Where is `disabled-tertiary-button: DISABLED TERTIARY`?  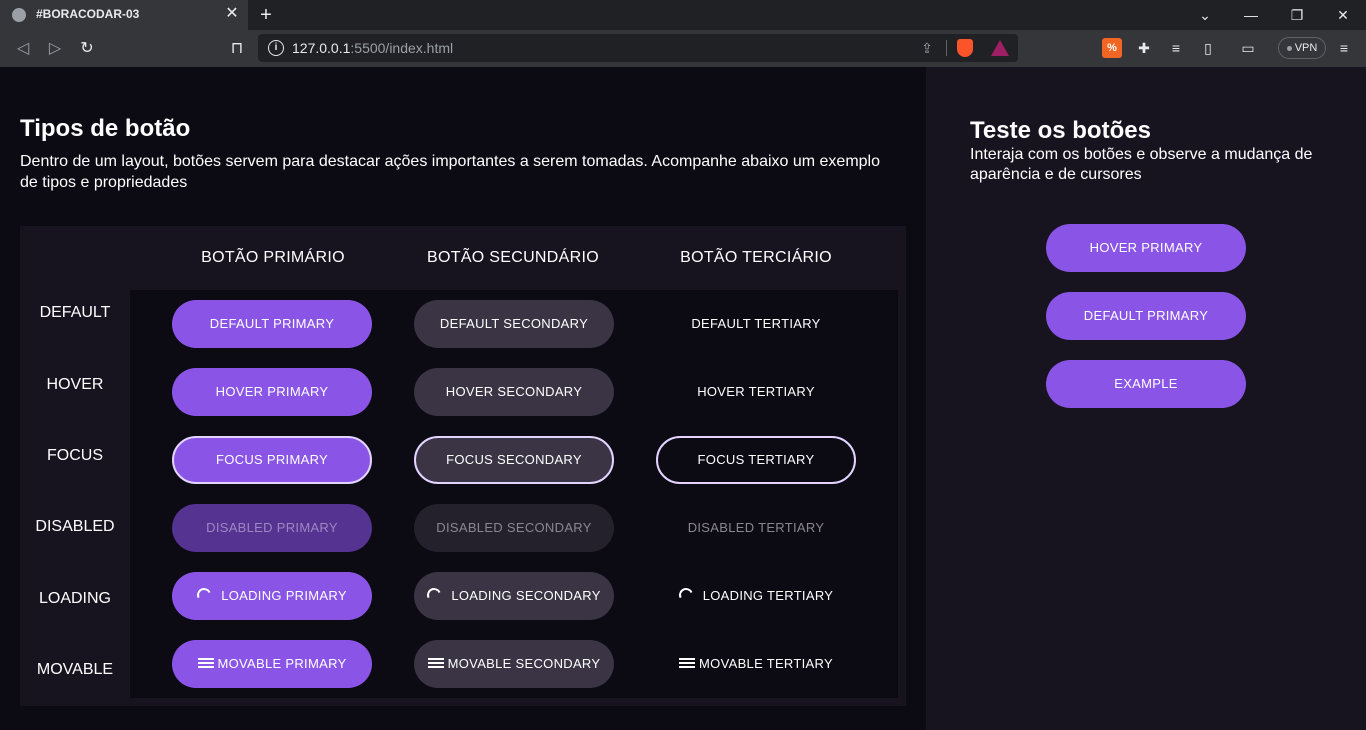
disabled-tertiary-button: DISABLED TERTIARY is located at coordinates (756, 527).